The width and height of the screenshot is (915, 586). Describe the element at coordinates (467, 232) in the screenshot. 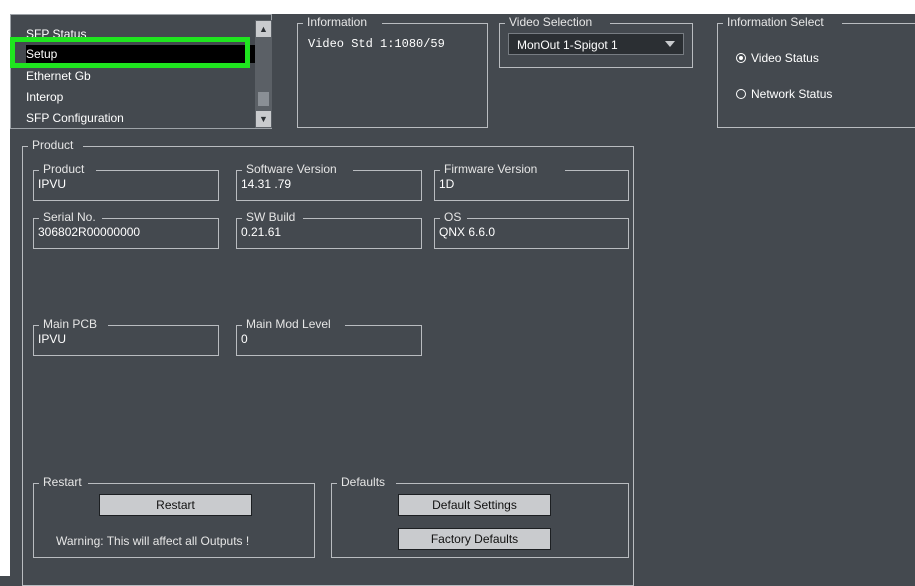

I see `os-value: QNX 6.6.0` at that location.